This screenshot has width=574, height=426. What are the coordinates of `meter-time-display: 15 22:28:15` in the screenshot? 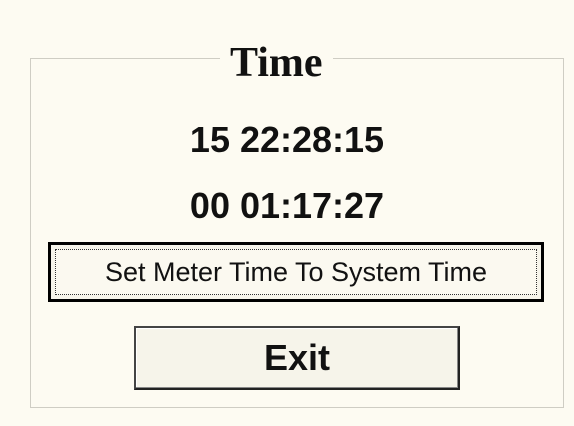 It's located at (287, 139).